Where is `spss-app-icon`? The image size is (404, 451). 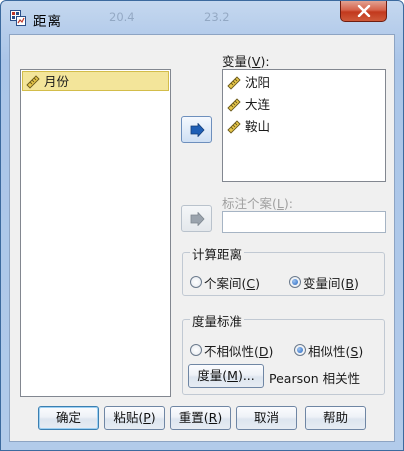
spss-app-icon is located at coordinates (18, 18).